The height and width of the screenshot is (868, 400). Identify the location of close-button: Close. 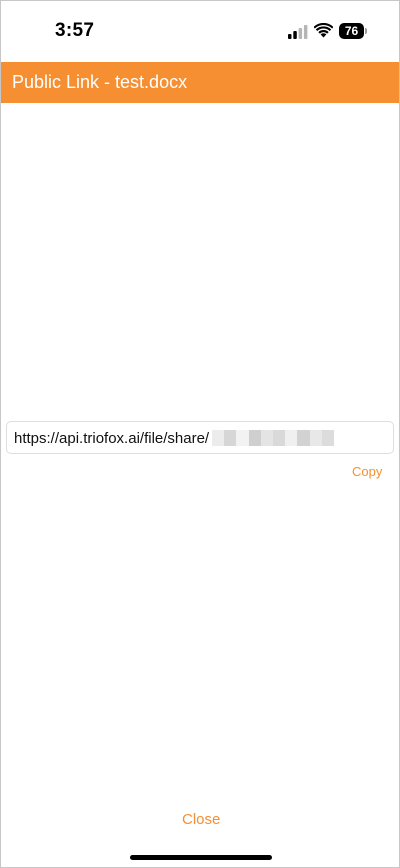
(201, 819).